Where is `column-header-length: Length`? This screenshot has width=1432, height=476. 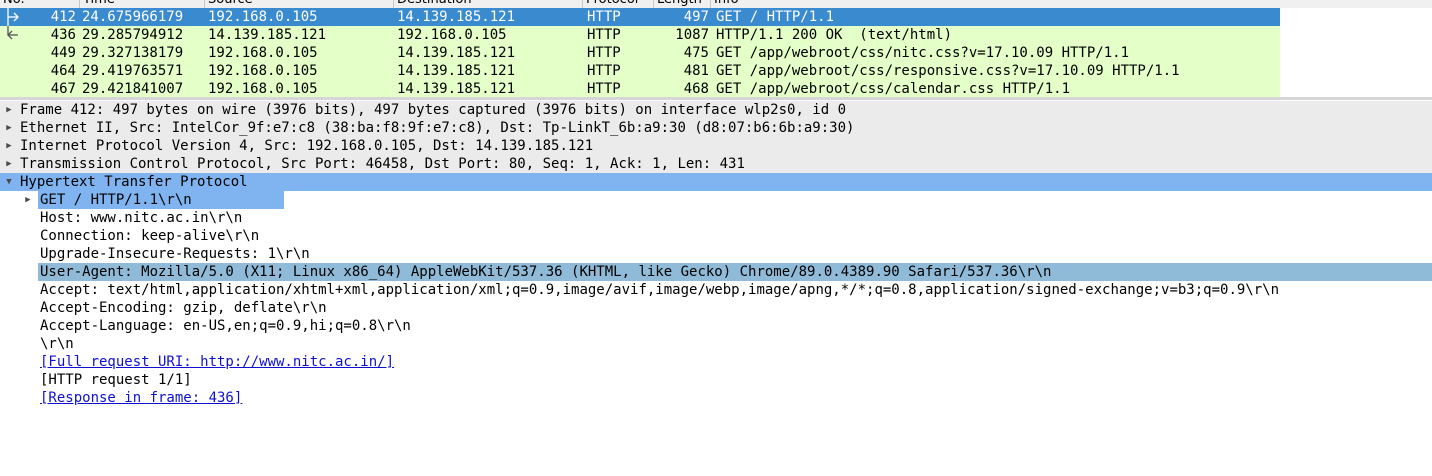 column-header-length: Length is located at coordinates (682, 4).